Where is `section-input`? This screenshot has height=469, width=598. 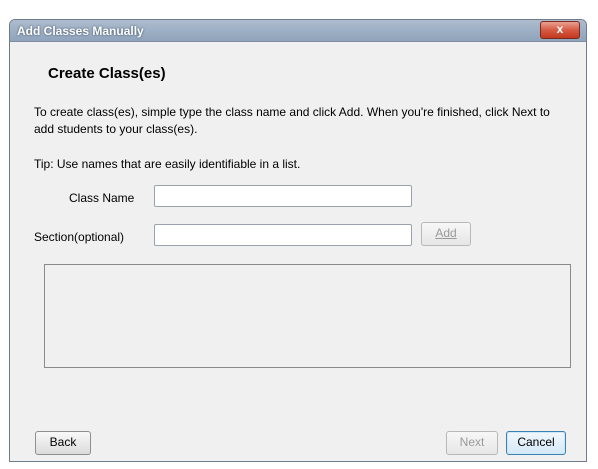 section-input is located at coordinates (283, 235).